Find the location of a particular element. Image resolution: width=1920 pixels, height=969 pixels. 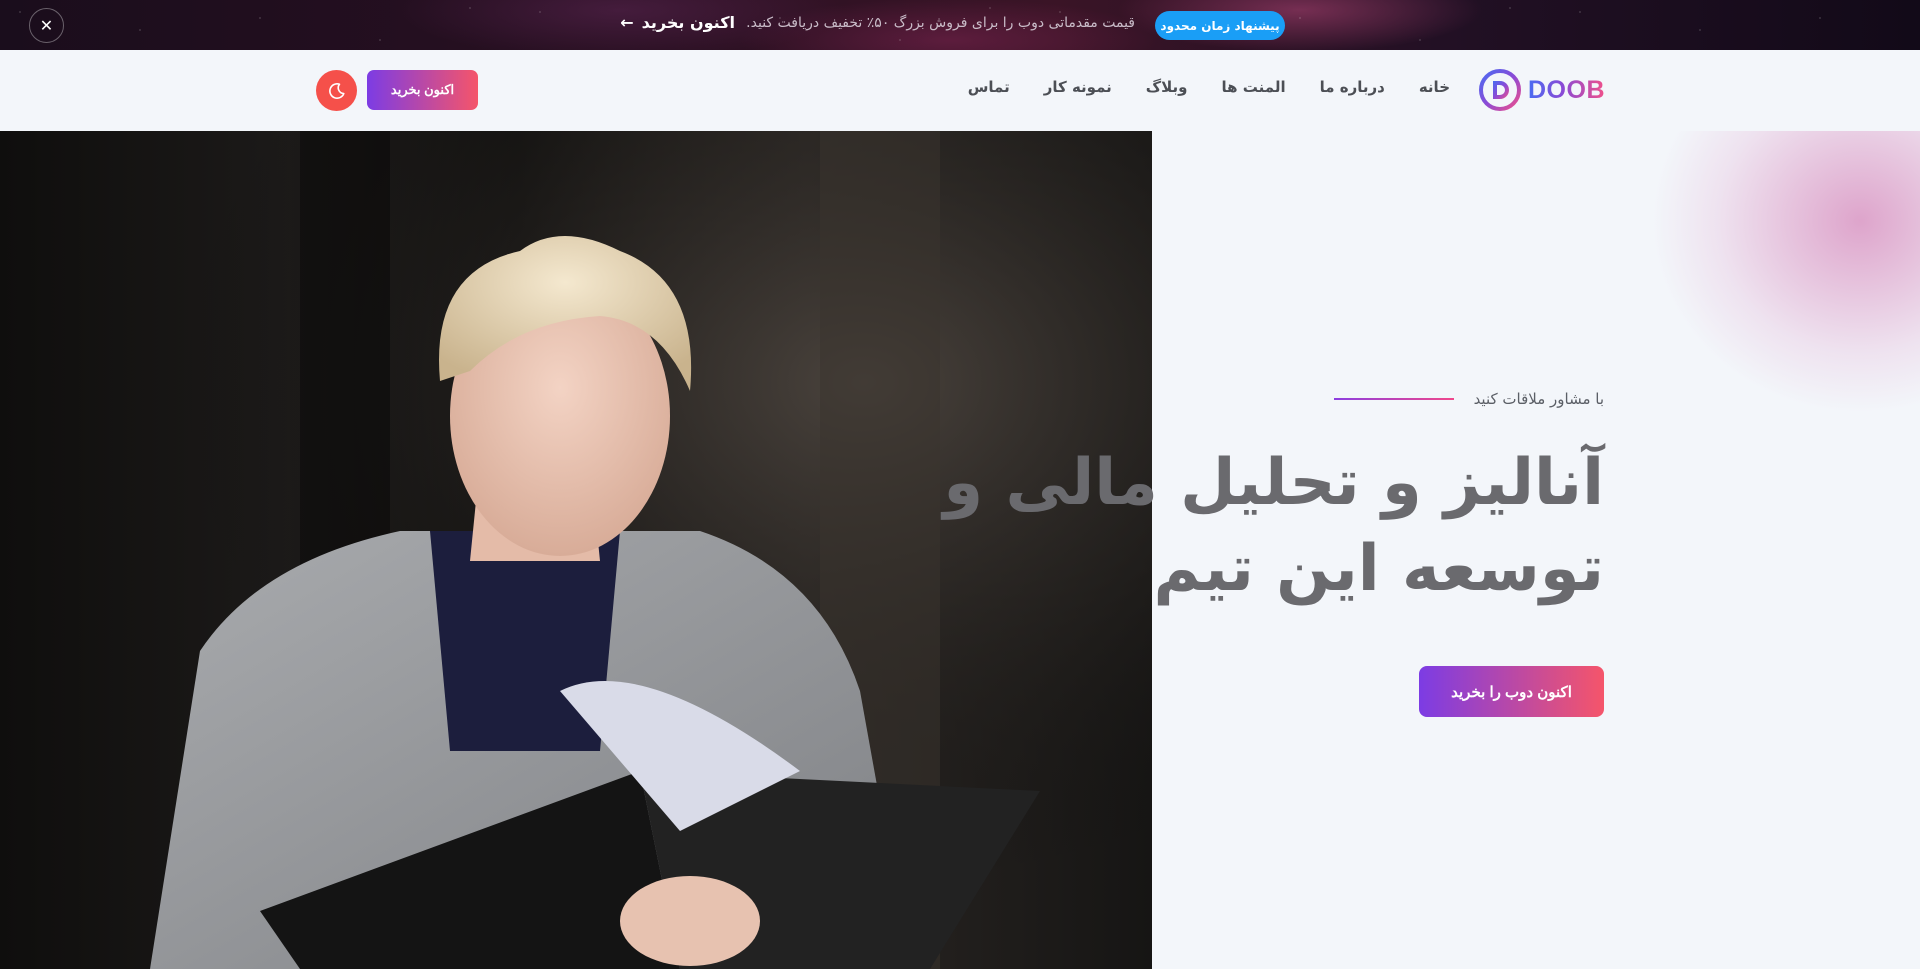

hero-subtitle: با مشاور ملاقات کنید is located at coordinates (1538, 399).